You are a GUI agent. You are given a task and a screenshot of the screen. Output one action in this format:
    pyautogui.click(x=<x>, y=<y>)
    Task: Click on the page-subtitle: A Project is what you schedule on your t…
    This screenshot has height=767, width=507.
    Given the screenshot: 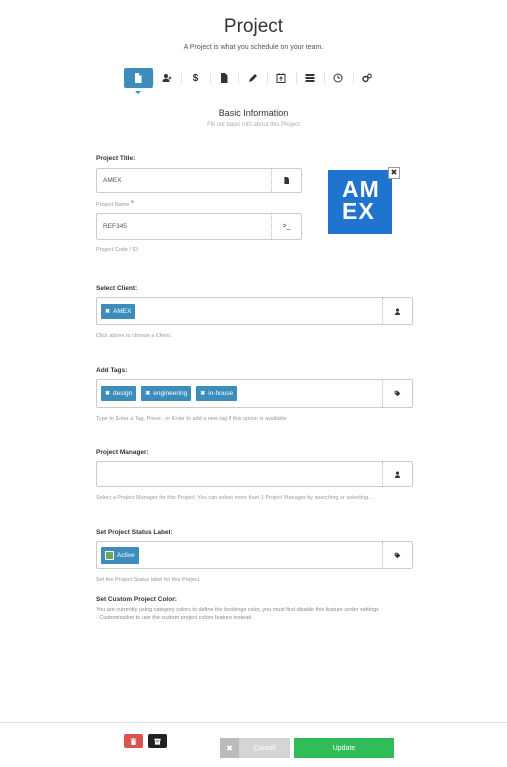 What is the action you would take?
    pyautogui.click(x=253, y=47)
    